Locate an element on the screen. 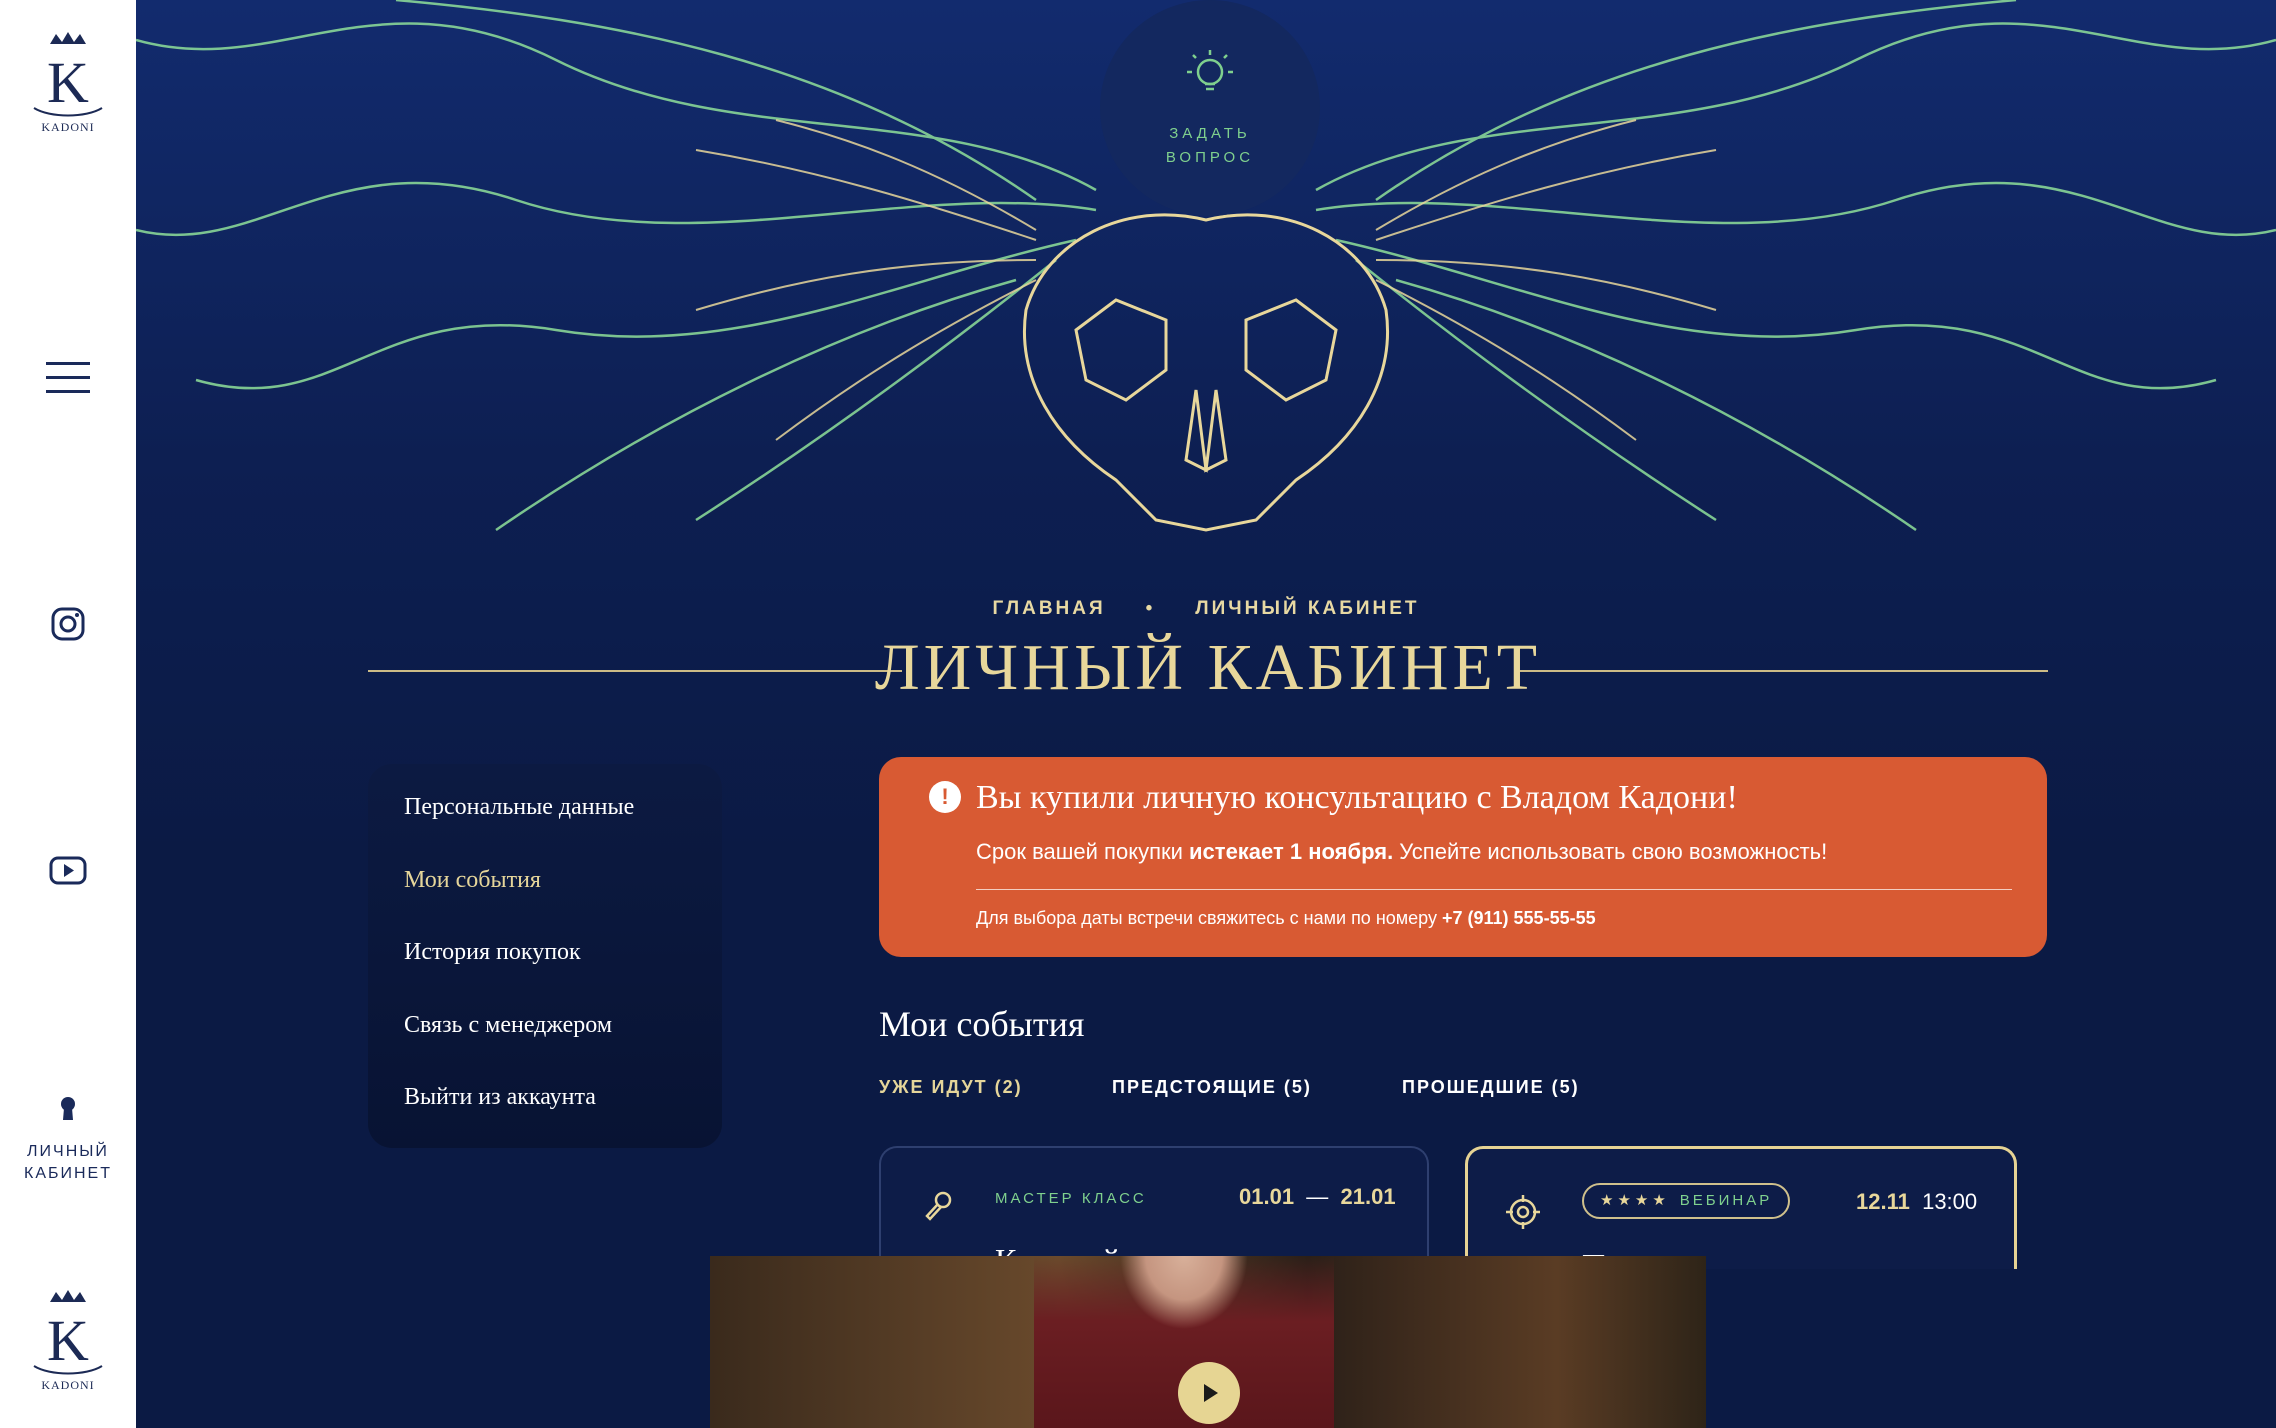 The height and width of the screenshot is (1428, 2276). menu-item-my-events: Мои события is located at coordinates (472, 880).